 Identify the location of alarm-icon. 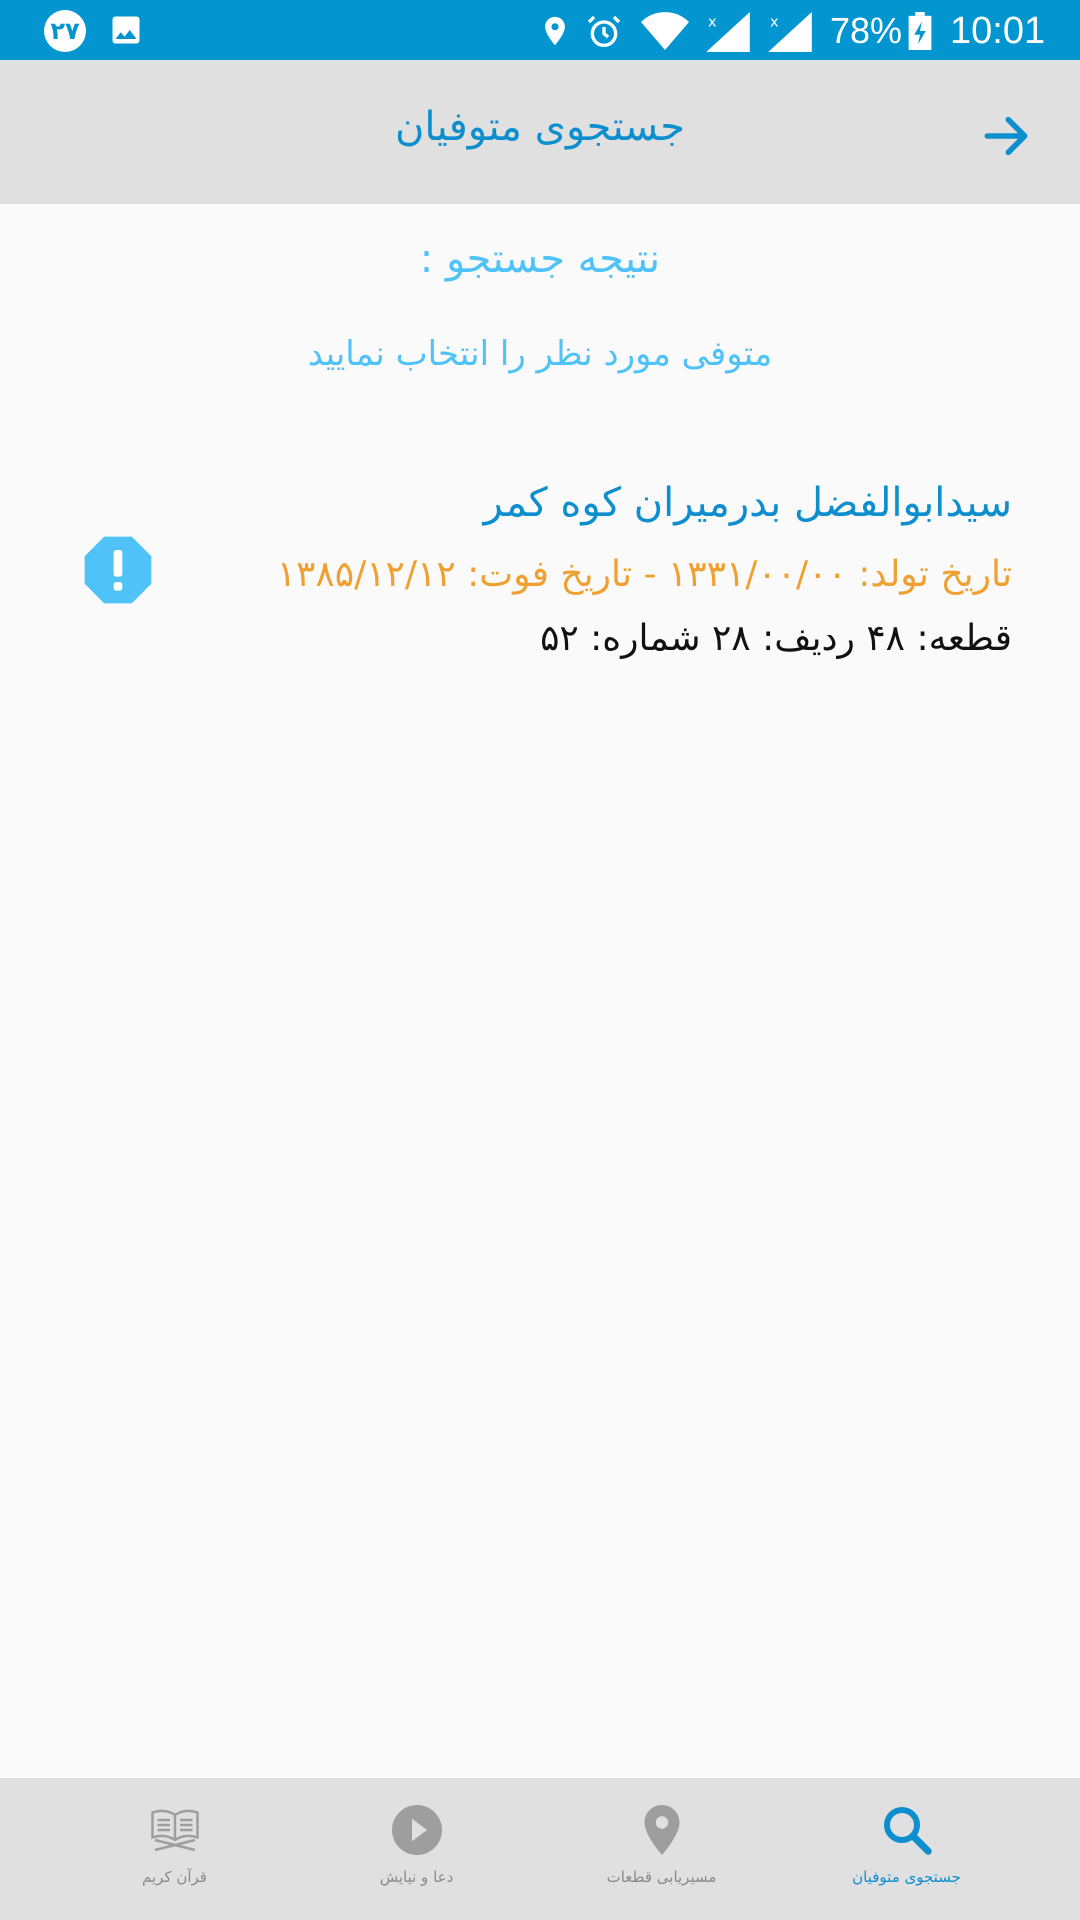
(604, 31).